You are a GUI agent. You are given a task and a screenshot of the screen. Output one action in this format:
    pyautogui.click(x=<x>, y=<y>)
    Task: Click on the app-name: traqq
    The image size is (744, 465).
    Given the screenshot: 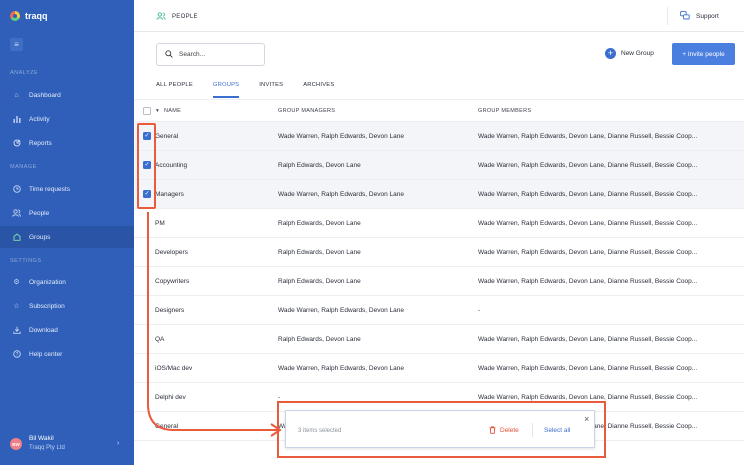 What is the action you would take?
    pyautogui.click(x=36, y=16)
    